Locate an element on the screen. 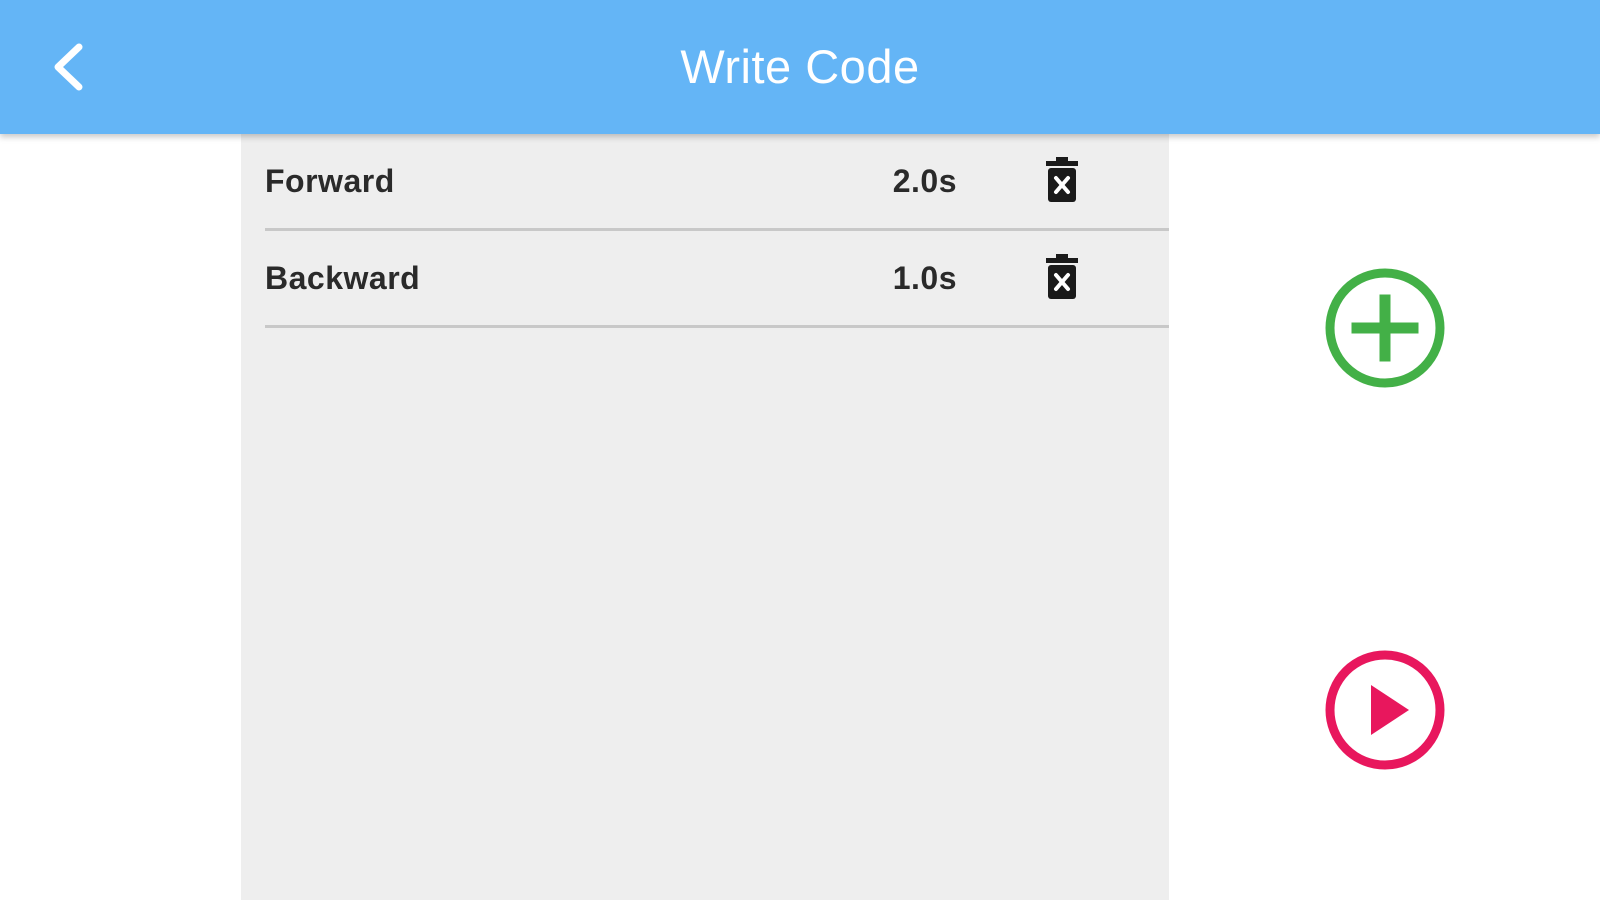 This screenshot has height=900, width=1600. run-button is located at coordinates (1385, 710).